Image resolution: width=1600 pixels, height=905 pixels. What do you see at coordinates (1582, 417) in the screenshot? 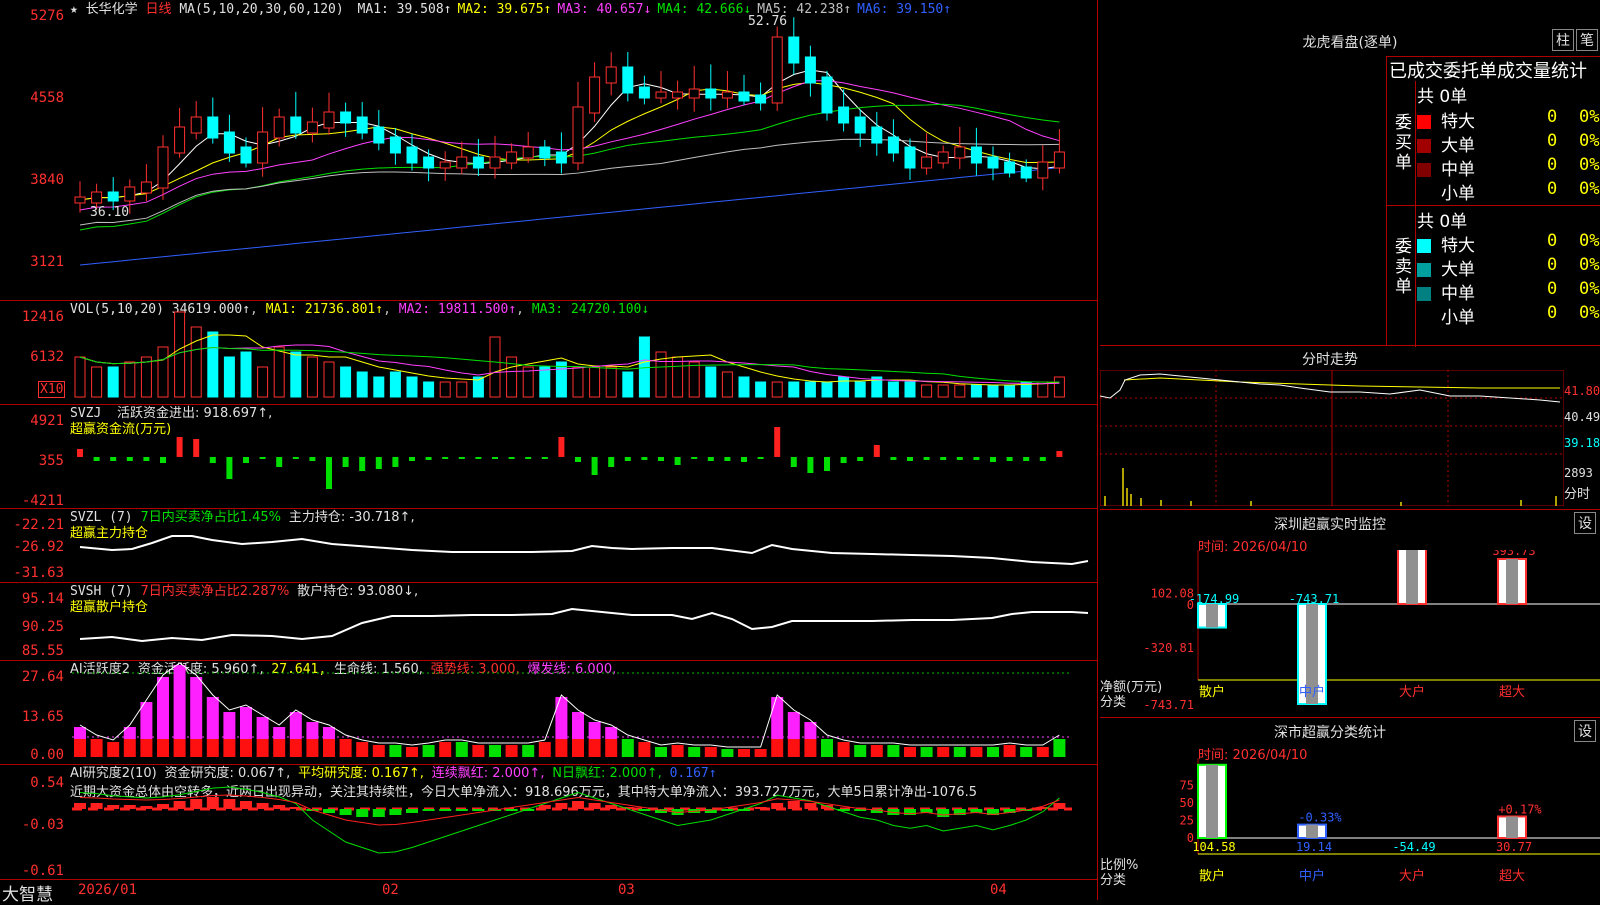
I see `intraday-ytick: 40.49` at bounding box center [1582, 417].